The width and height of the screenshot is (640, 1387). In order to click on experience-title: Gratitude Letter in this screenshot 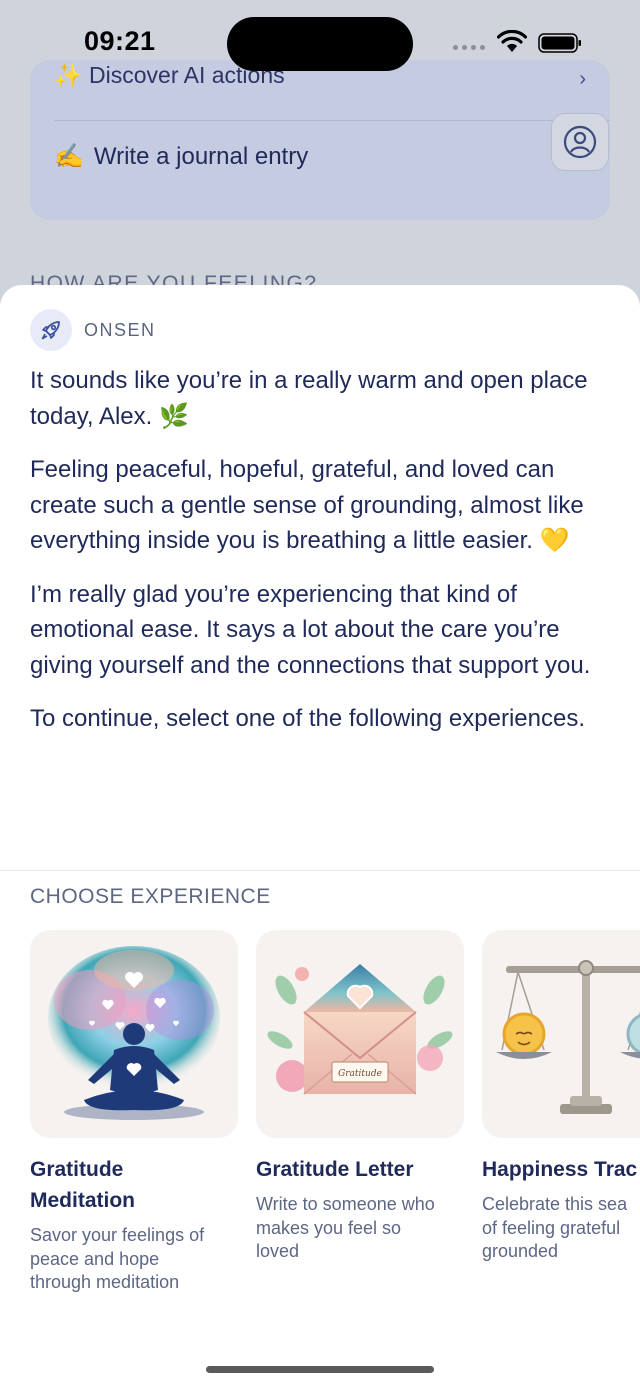, I will do `click(335, 1169)`.